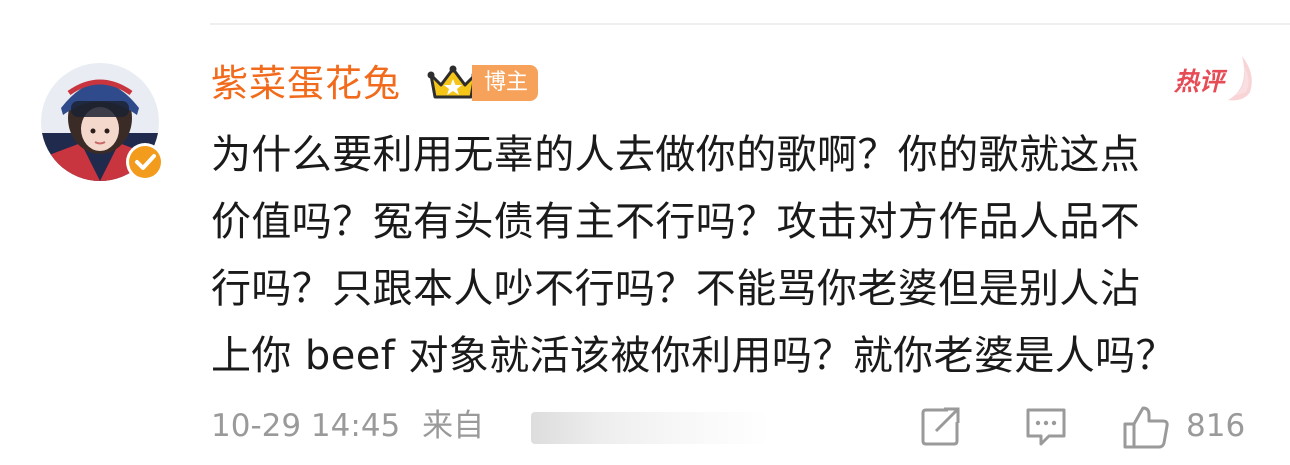  I want to click on like-button, so click(1146, 426).